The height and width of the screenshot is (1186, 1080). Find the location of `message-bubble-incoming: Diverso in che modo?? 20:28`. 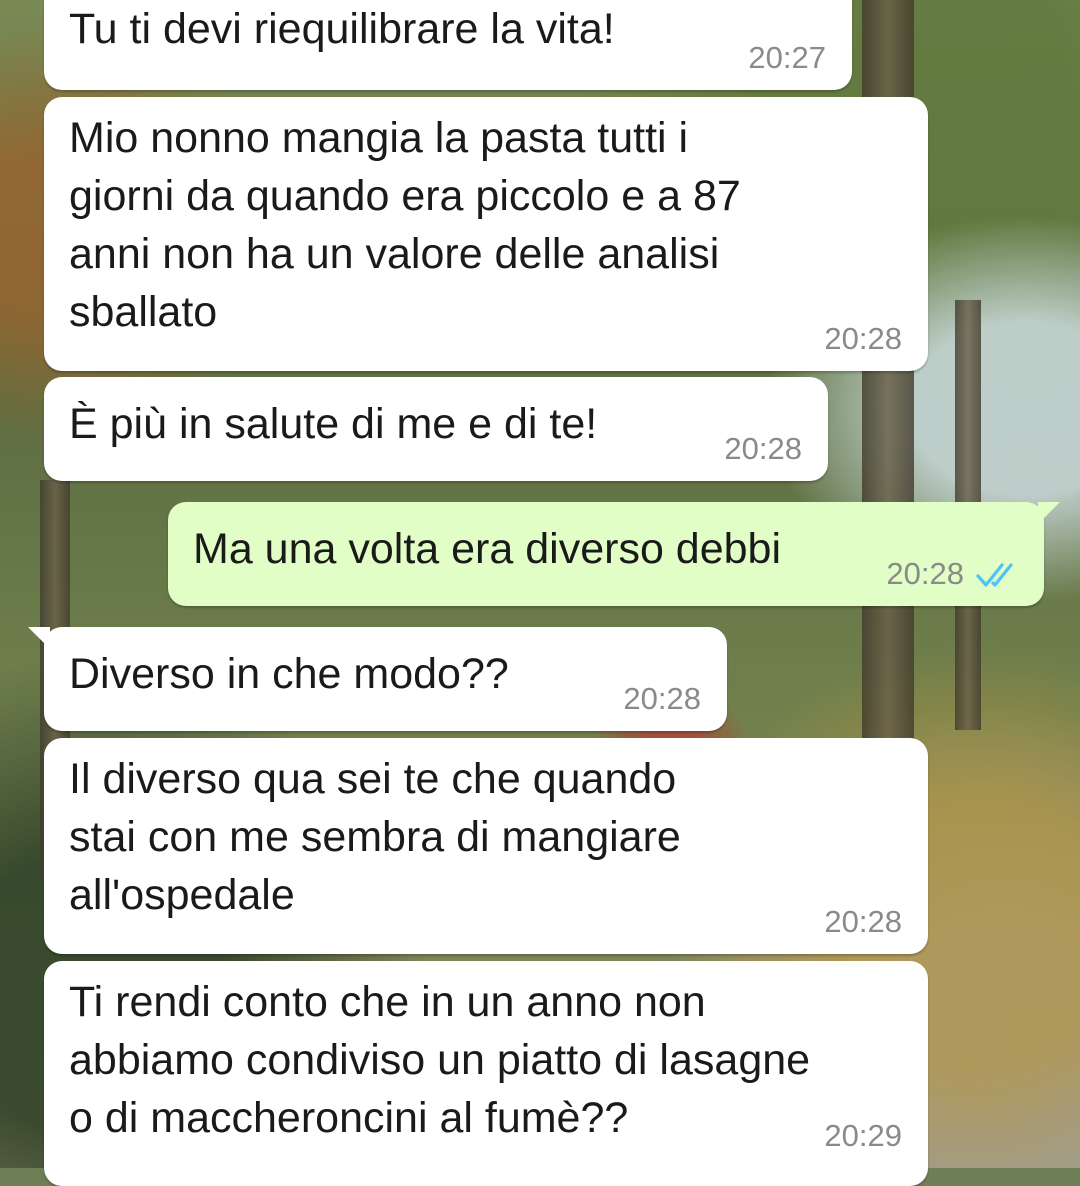

message-bubble-incoming: Diverso in che modo?? 20:28 is located at coordinates (377, 679).